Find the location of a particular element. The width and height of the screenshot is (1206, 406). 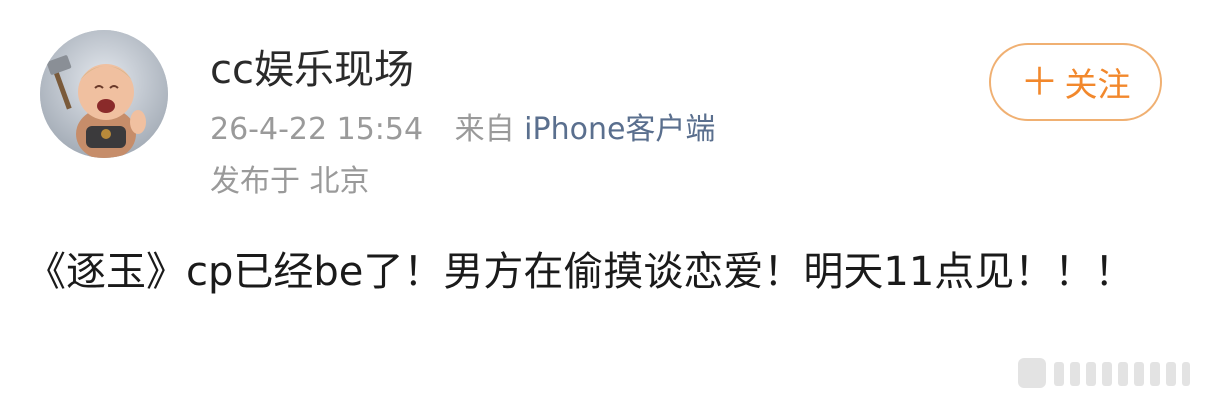

post-location: 发布于 北京 is located at coordinates (290, 181).